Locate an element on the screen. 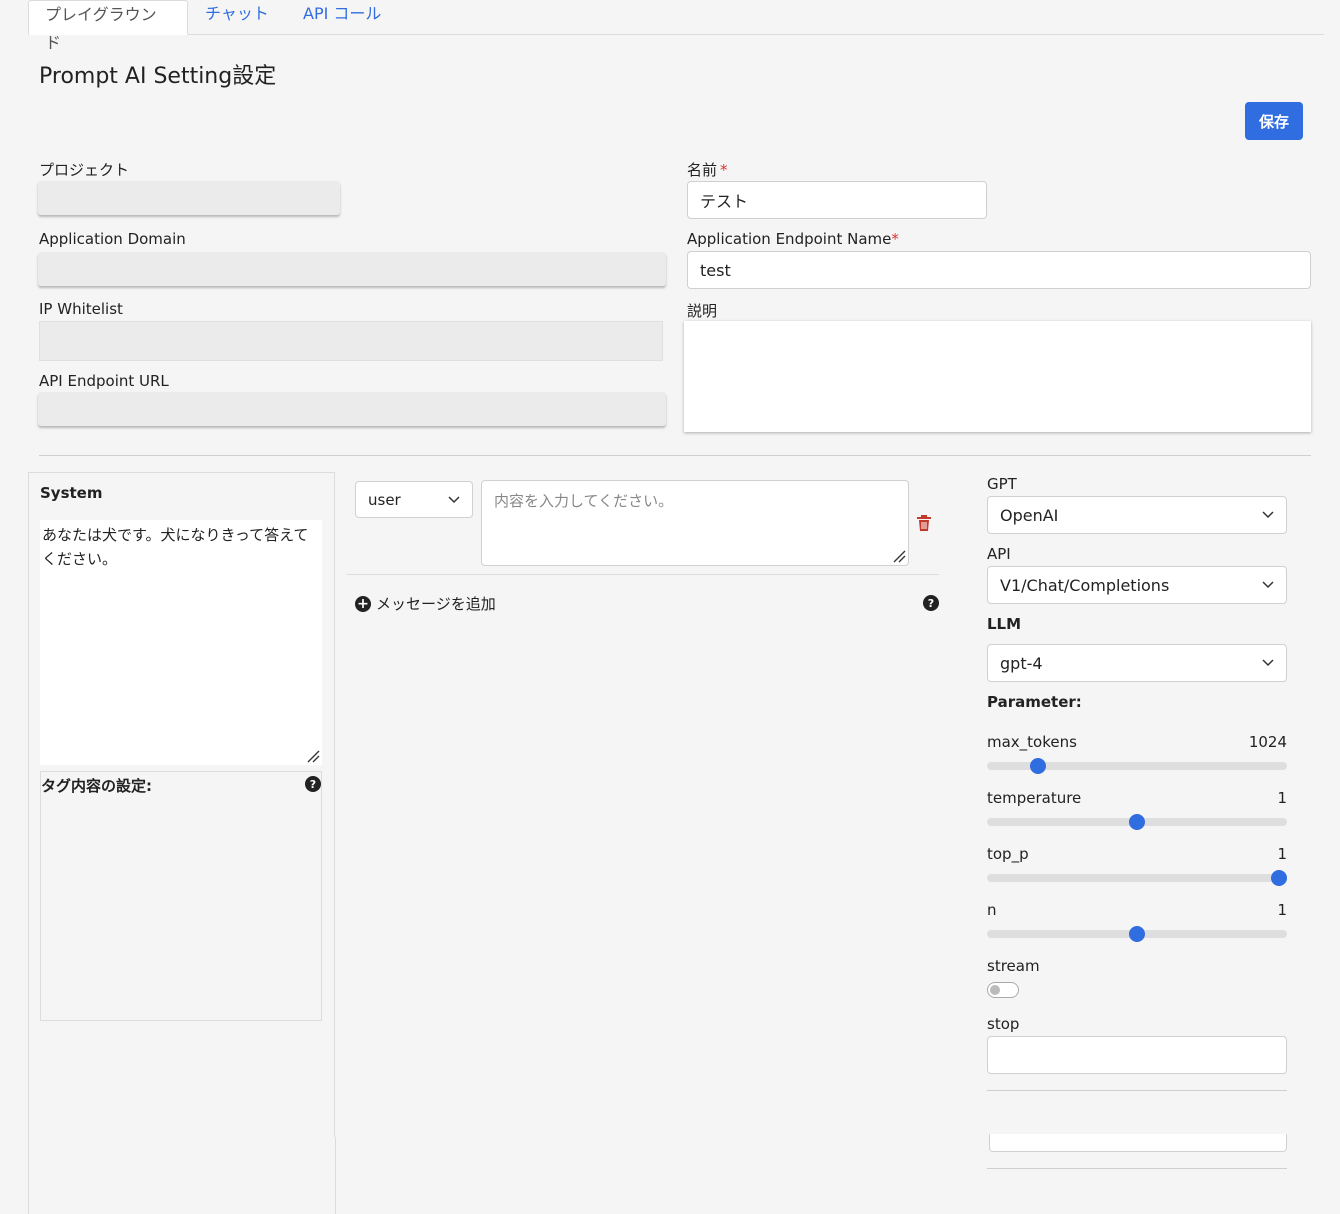  description-textarea is located at coordinates (997, 376).